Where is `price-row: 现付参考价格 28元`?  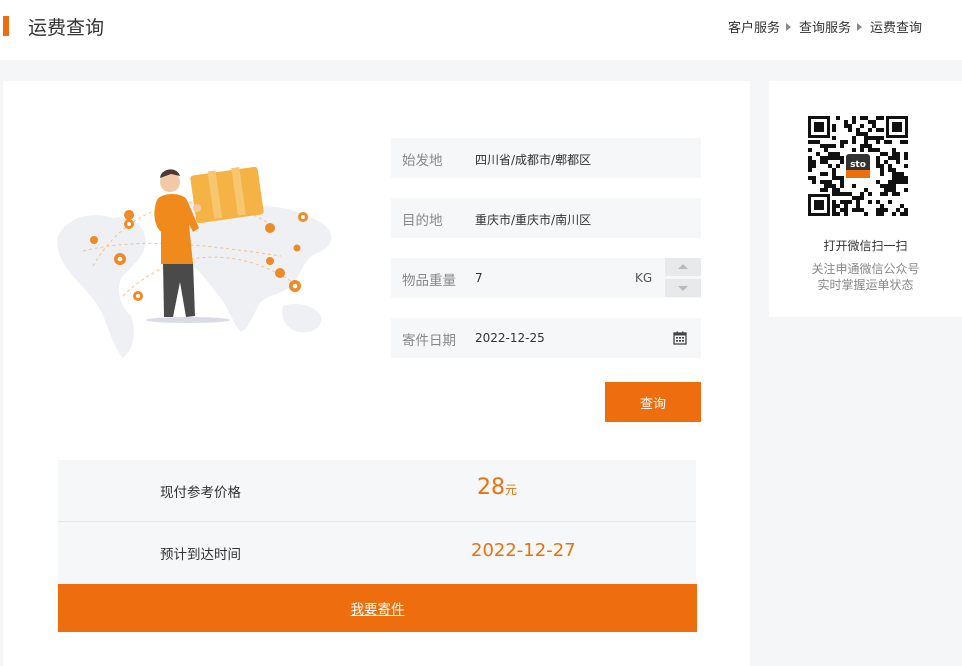 price-row: 现付参考价格 28元 is located at coordinates (377, 491).